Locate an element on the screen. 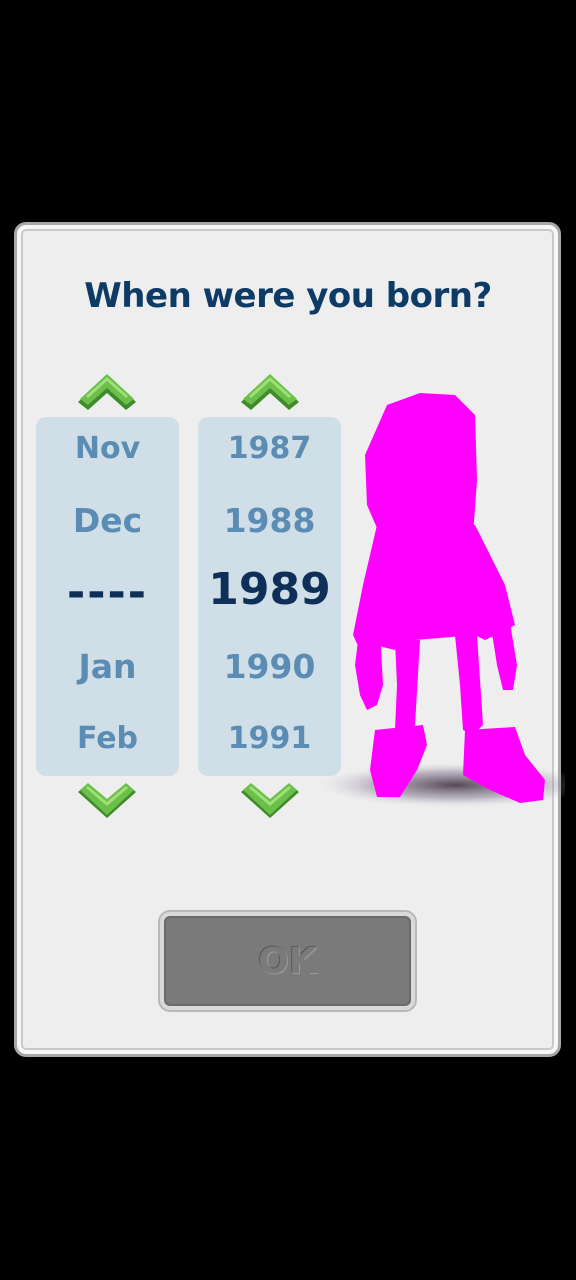 This screenshot has width=576, height=1280. character-silhouette is located at coordinates (442, 600).